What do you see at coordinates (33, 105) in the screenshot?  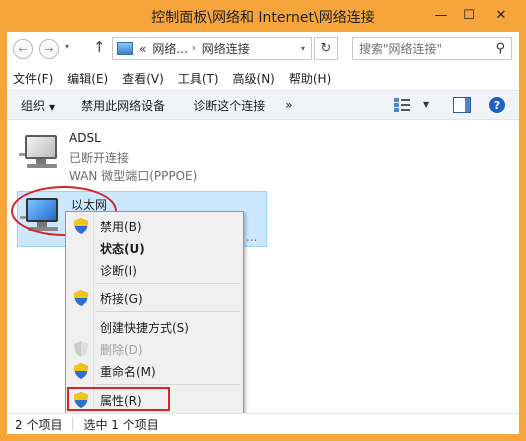 I see `organize-label: 组织` at bounding box center [33, 105].